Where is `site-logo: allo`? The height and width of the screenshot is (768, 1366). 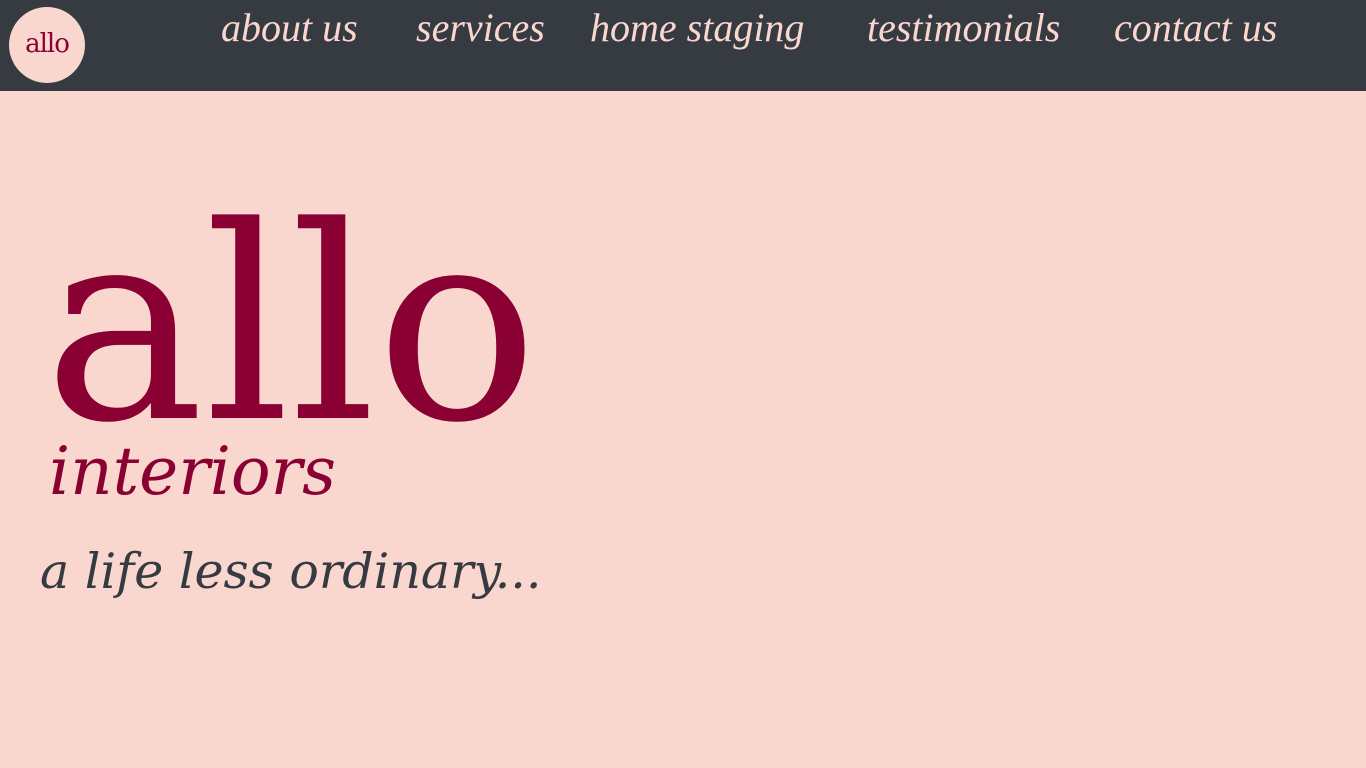 site-logo: allo is located at coordinates (47, 45).